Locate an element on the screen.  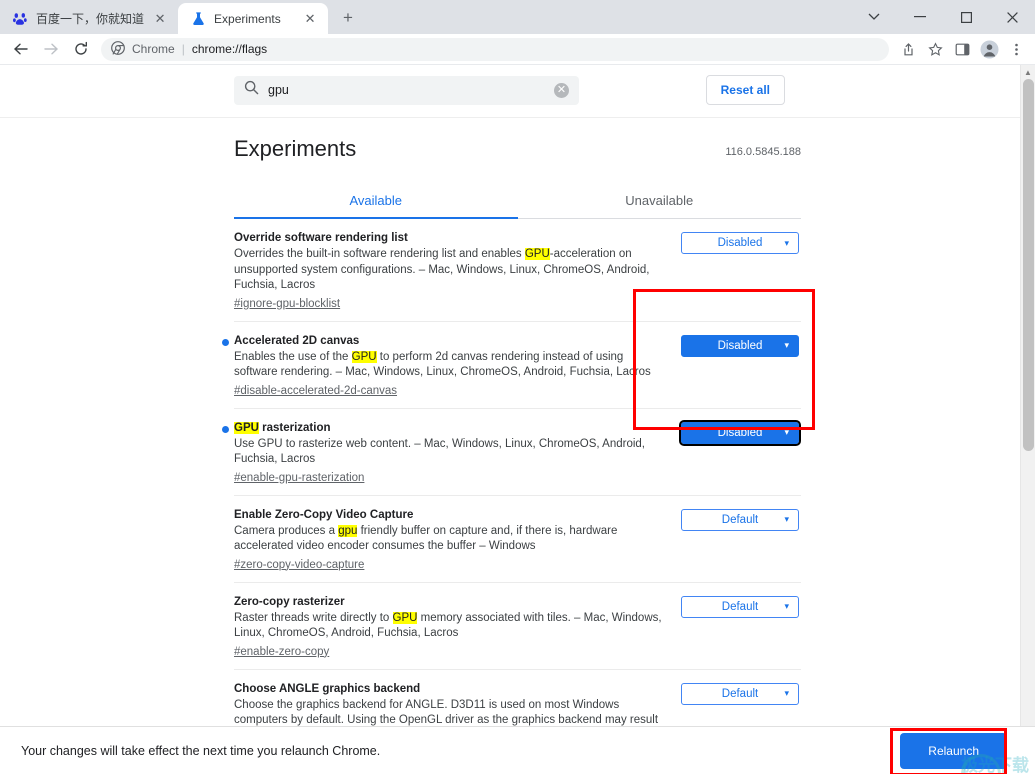
experiment-anchor-link: #enable-gpu-rasterization is located at coordinates (299, 478).